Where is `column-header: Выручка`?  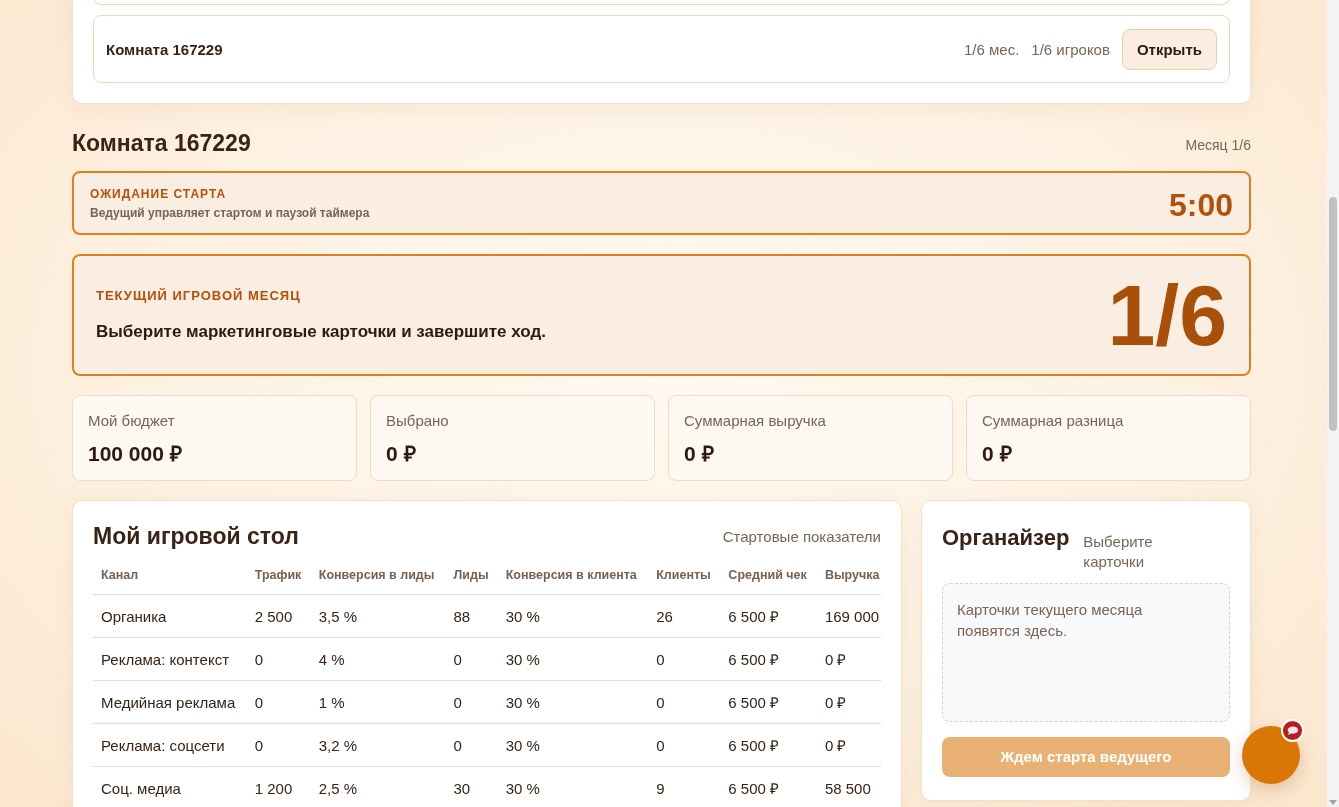 column-header: Выручка is located at coordinates (848, 581).